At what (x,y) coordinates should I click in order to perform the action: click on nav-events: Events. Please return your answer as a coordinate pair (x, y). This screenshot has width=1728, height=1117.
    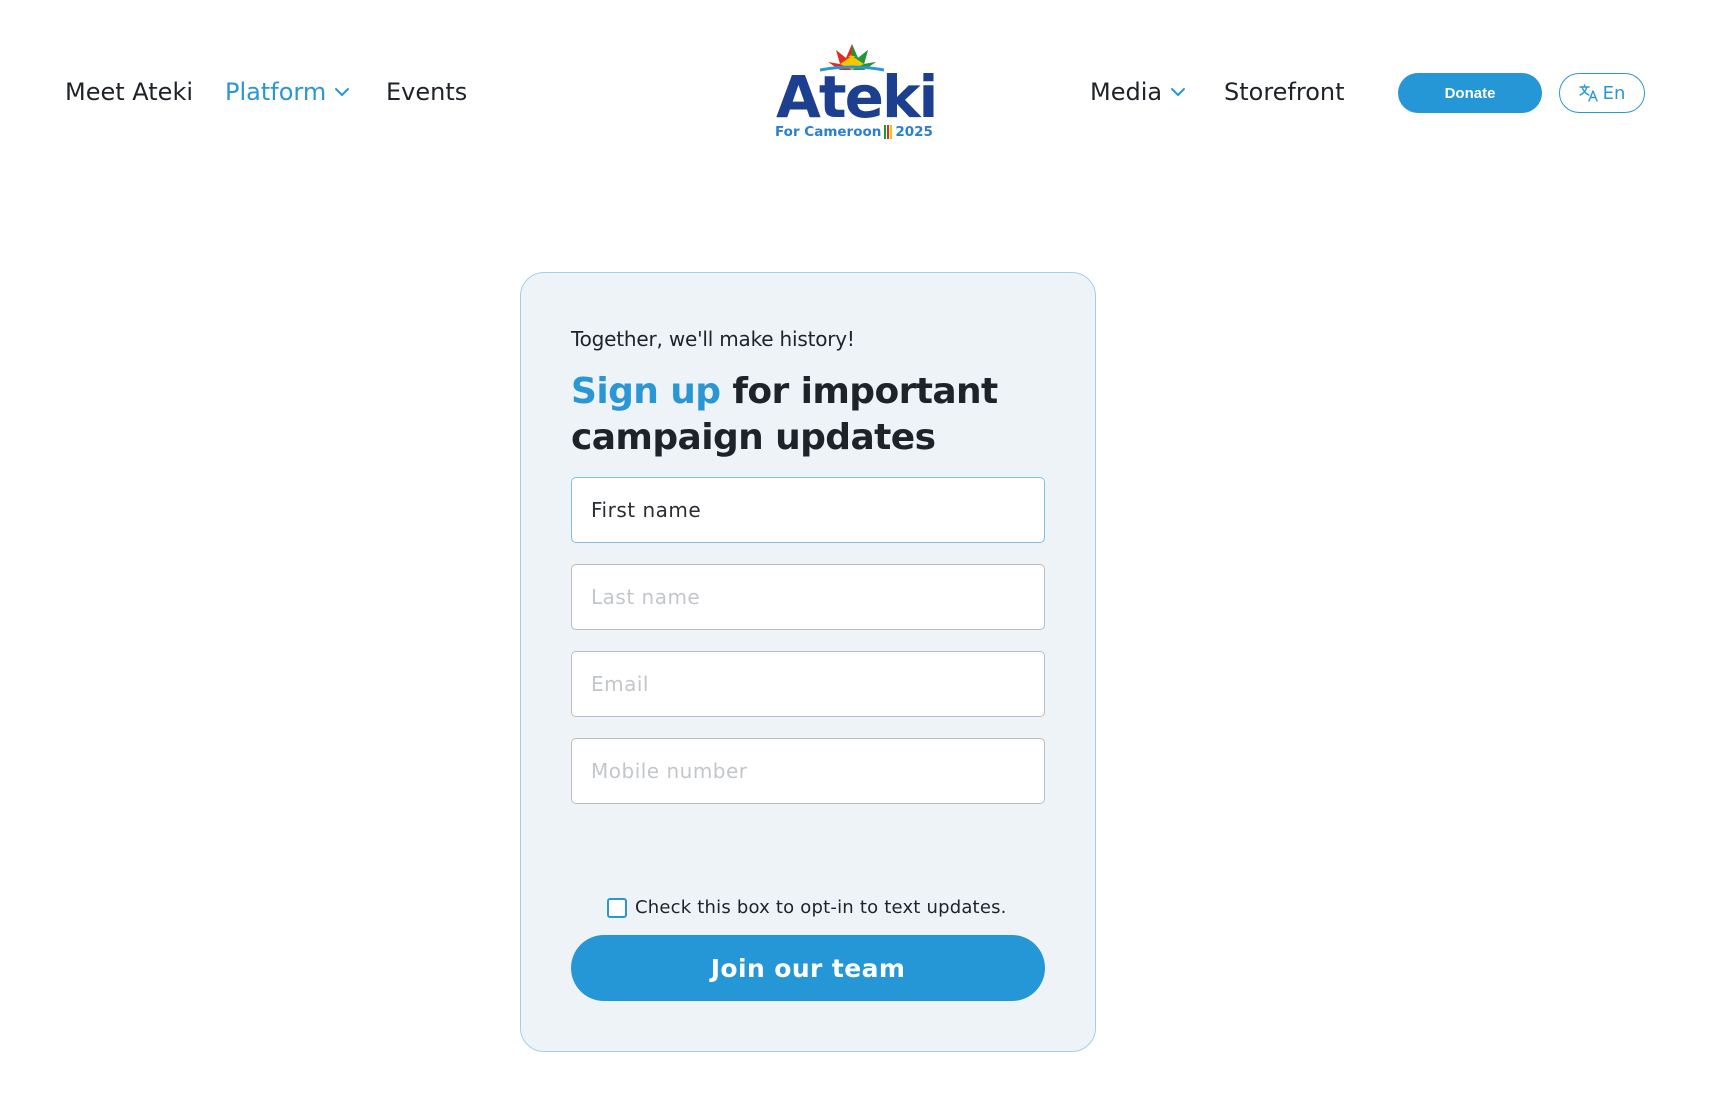
    Looking at the image, I should click on (426, 92).